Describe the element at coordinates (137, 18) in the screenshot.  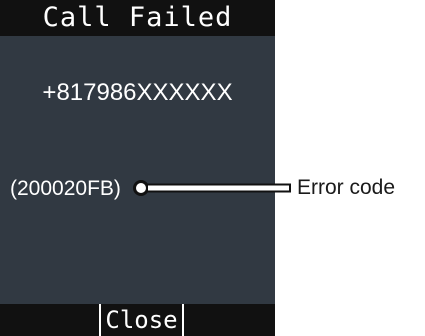
I see `screen-title: Call Failed` at that location.